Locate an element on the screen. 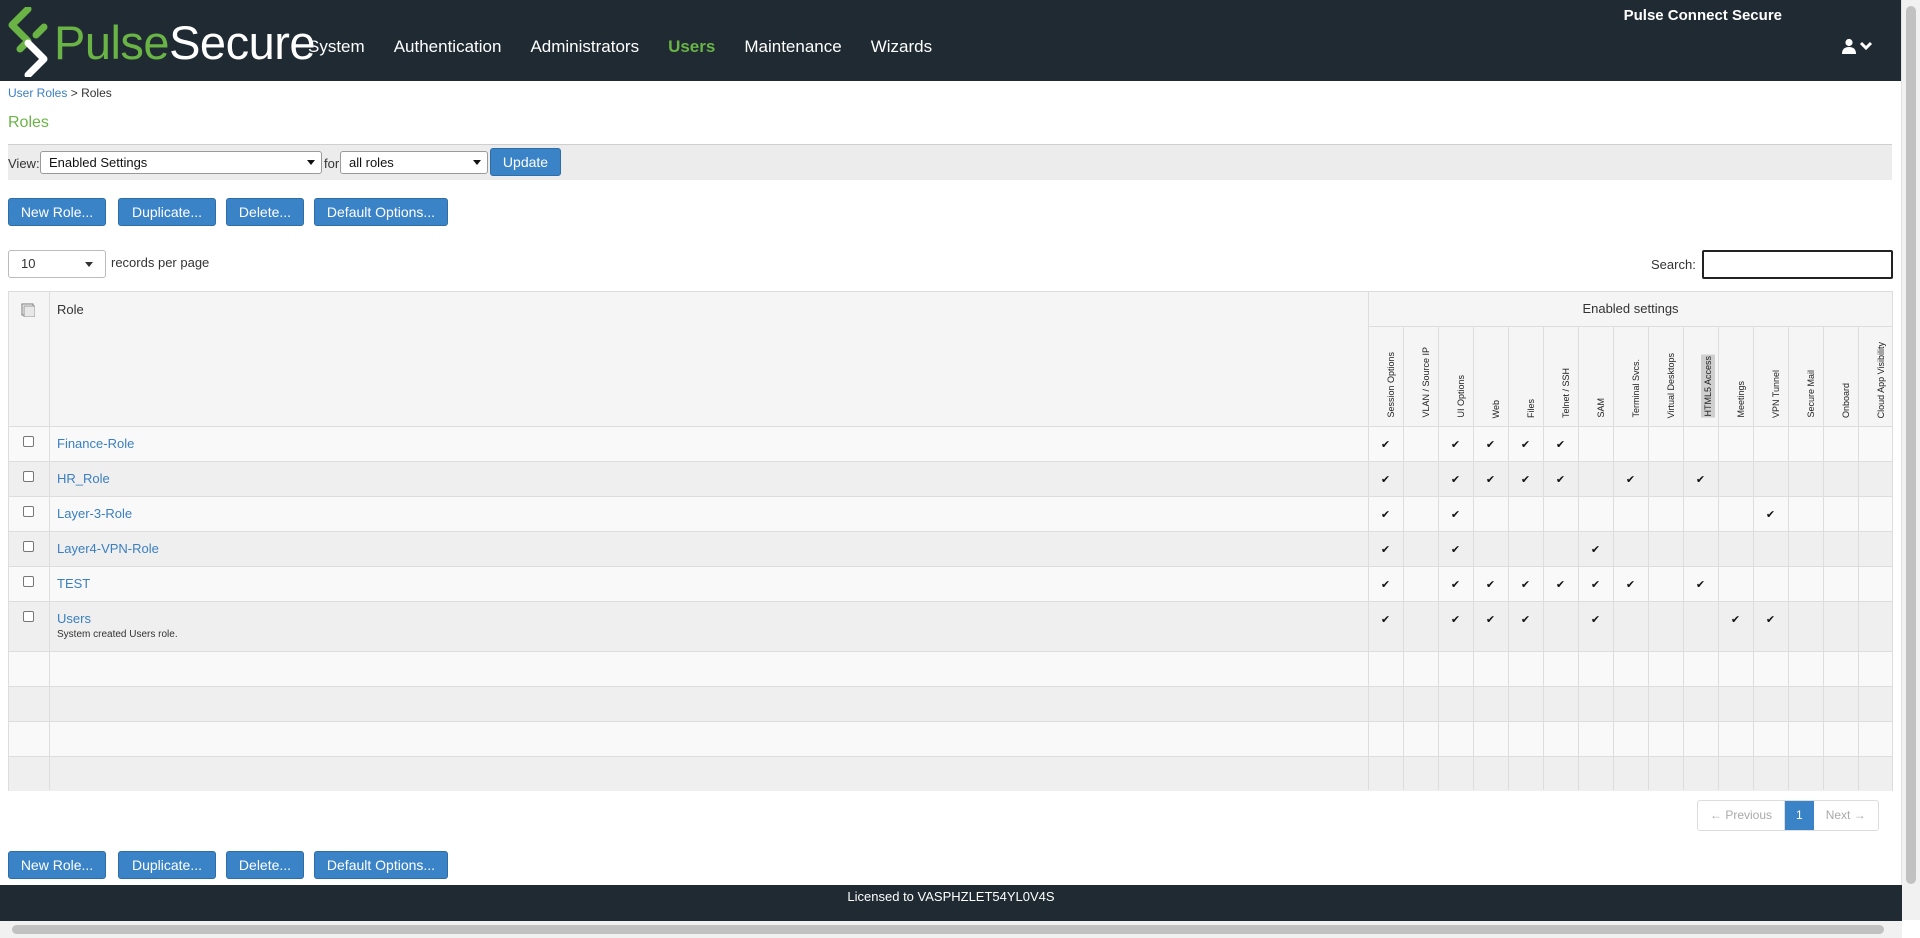  pulse-secure-logo: PulseSecure is located at coordinates (160, 42).